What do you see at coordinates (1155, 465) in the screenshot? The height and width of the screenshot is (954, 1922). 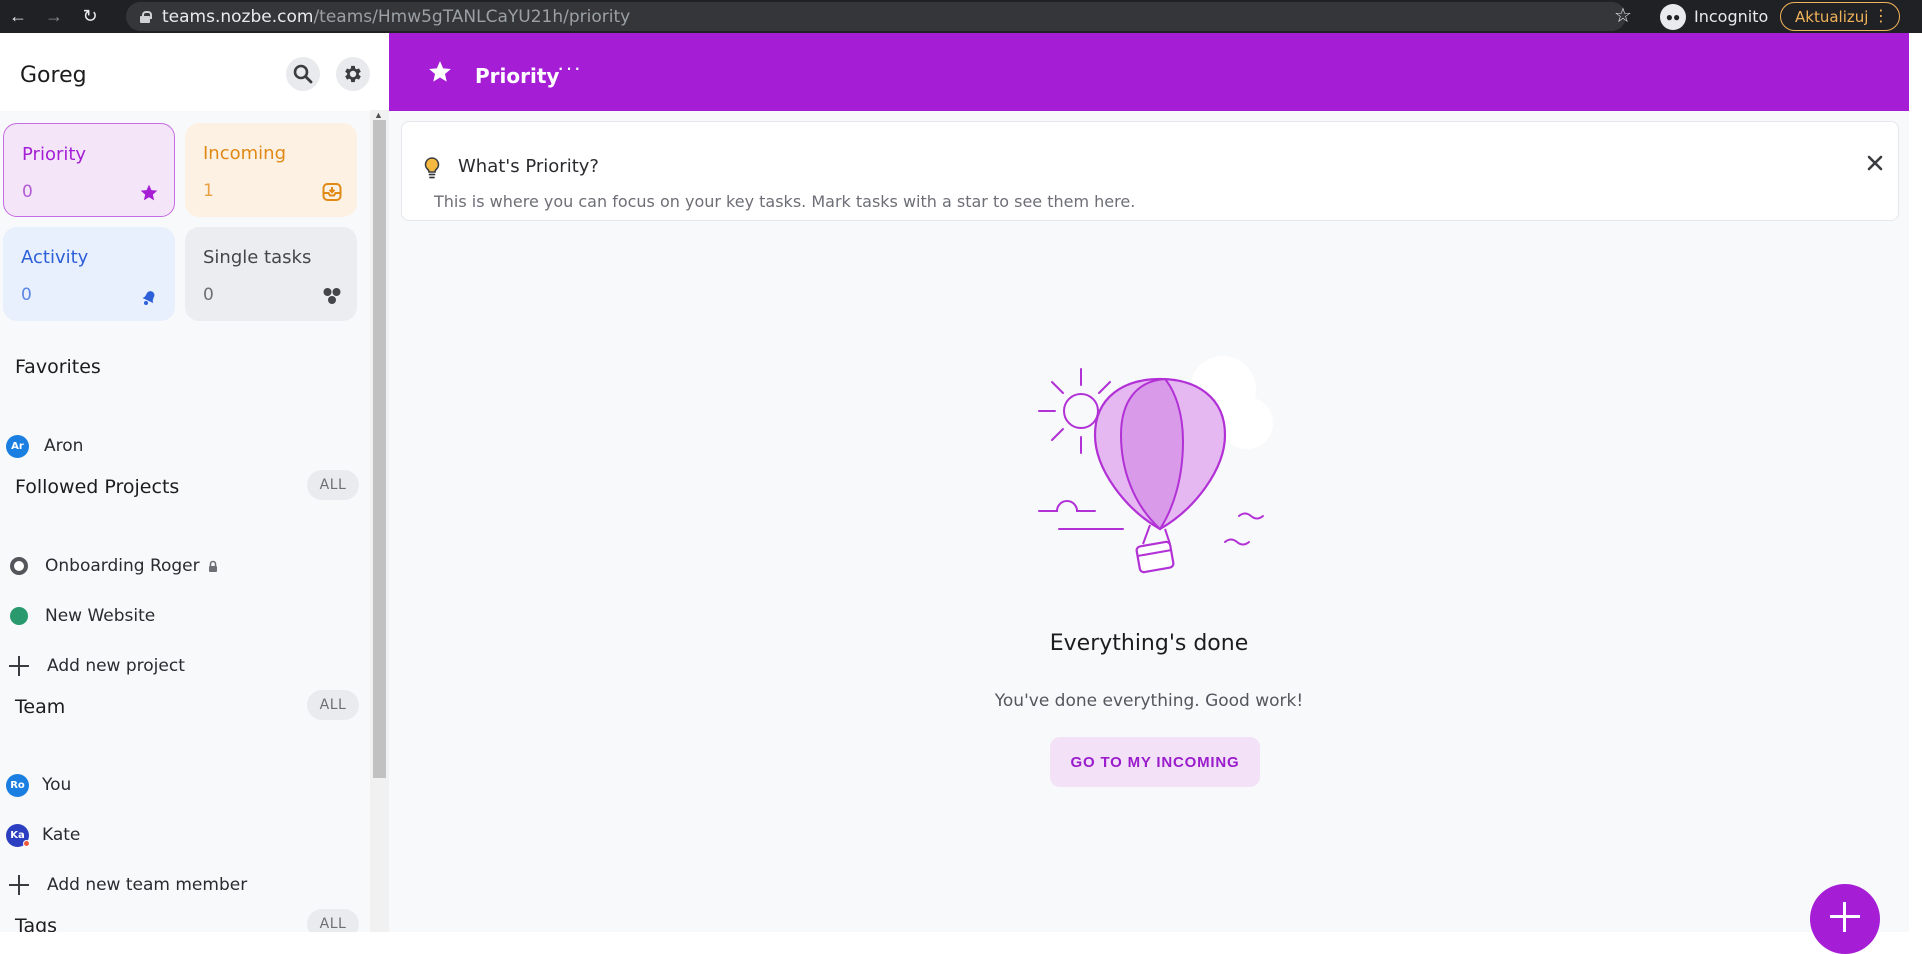 I see `balloon-illustration-icon` at bounding box center [1155, 465].